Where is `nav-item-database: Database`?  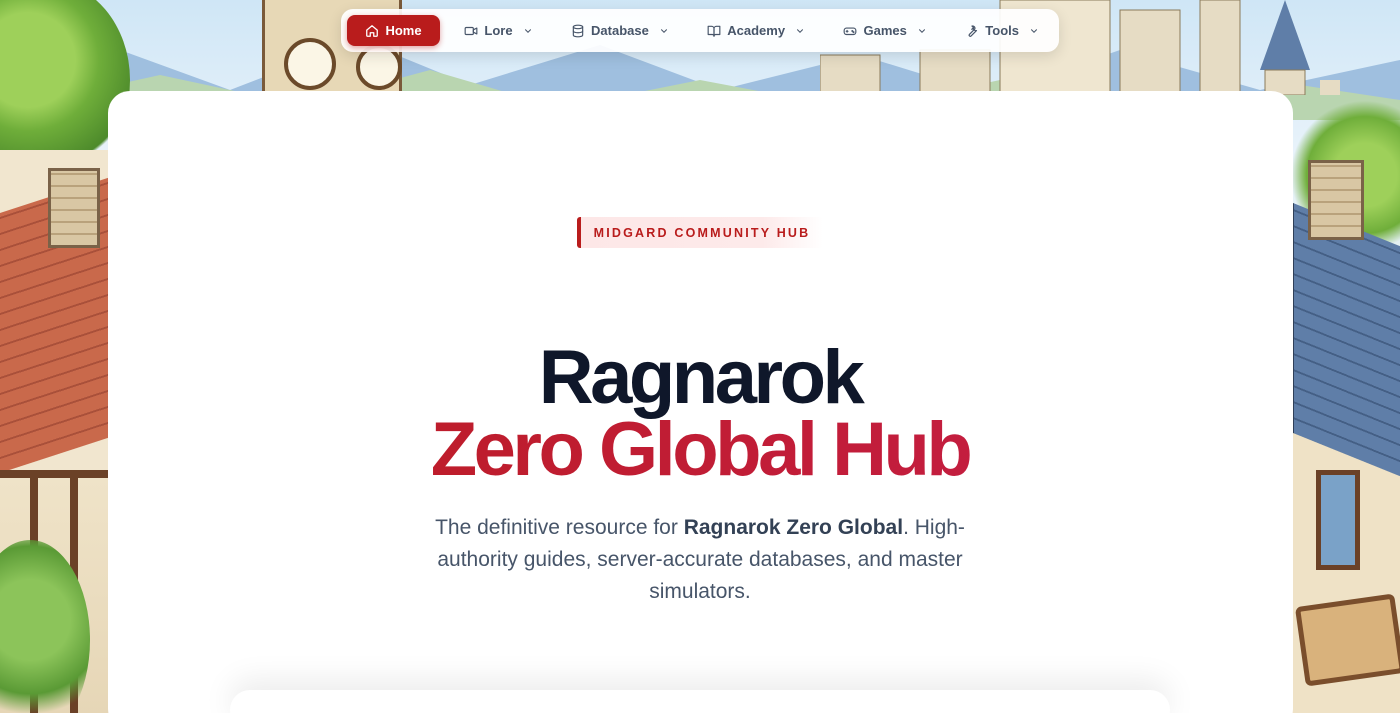
nav-item-database: Database is located at coordinates (620, 30).